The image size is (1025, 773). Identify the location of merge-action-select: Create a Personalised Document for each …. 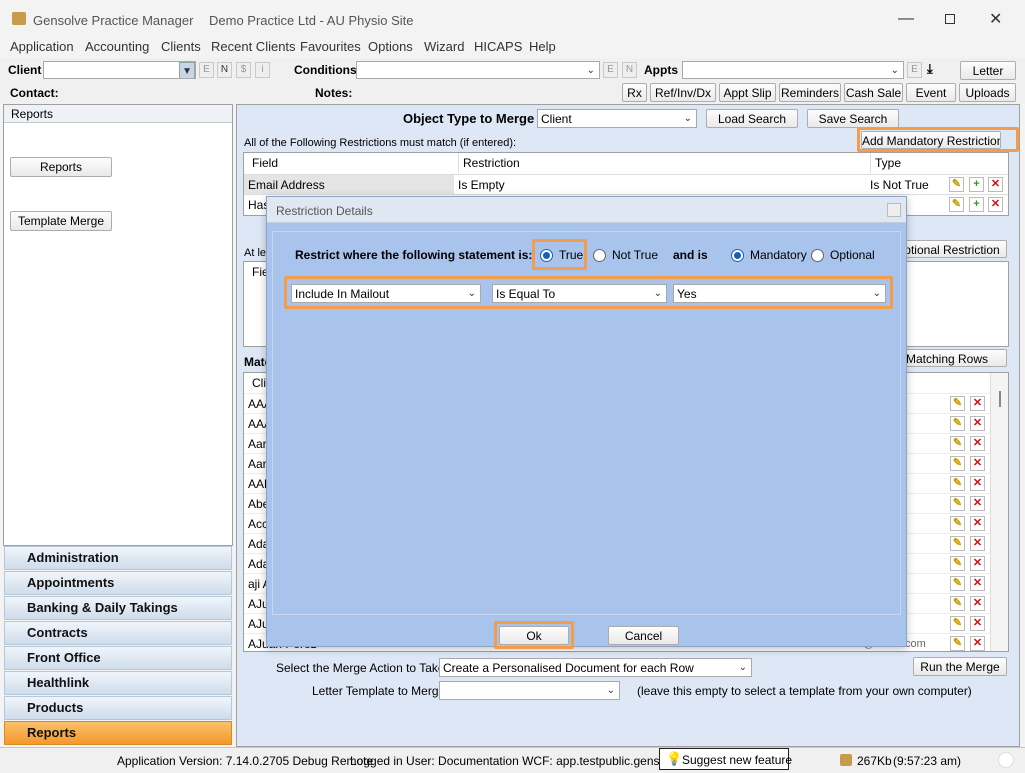
(595, 667).